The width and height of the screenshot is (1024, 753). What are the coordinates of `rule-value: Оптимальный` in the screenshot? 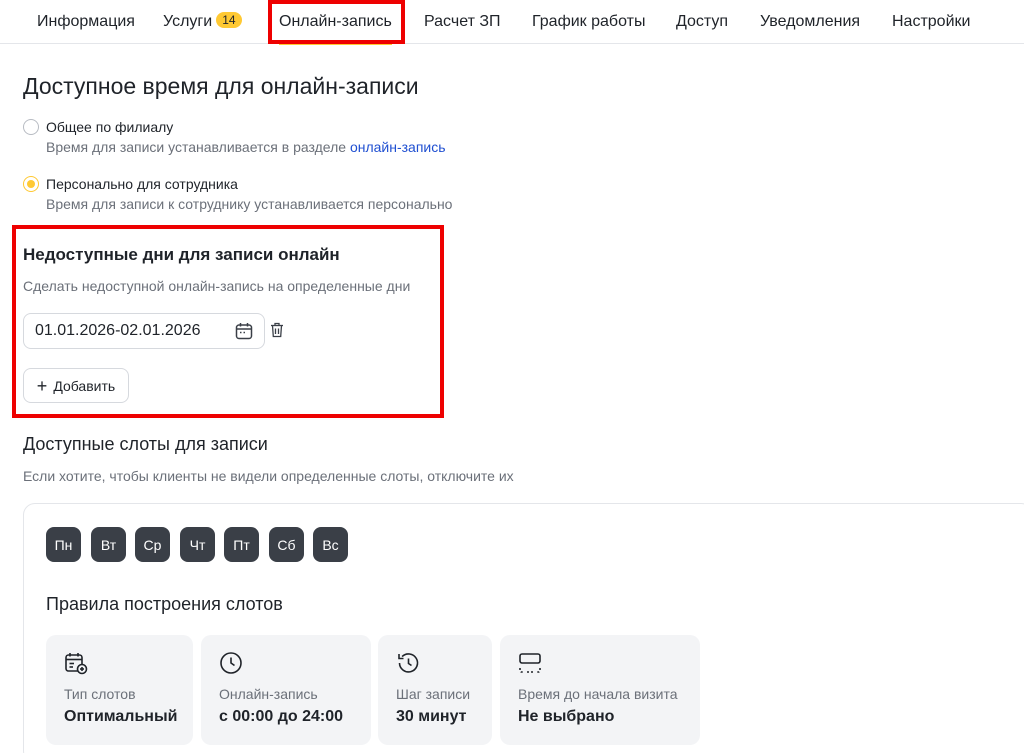 It's located at (121, 716).